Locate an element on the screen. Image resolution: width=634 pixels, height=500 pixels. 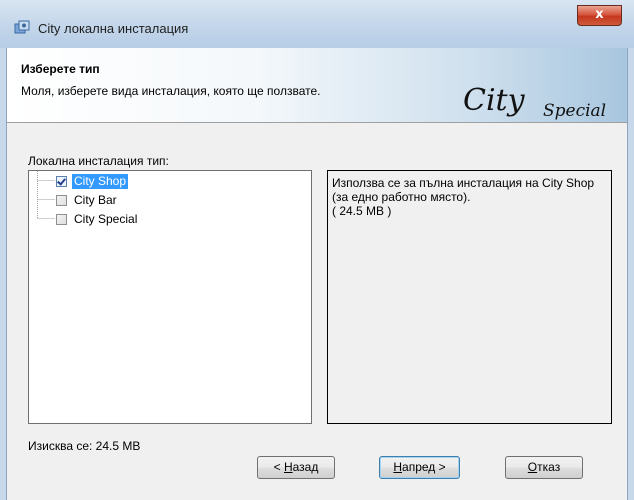
tree-item-label: City Bar is located at coordinates (95, 200).